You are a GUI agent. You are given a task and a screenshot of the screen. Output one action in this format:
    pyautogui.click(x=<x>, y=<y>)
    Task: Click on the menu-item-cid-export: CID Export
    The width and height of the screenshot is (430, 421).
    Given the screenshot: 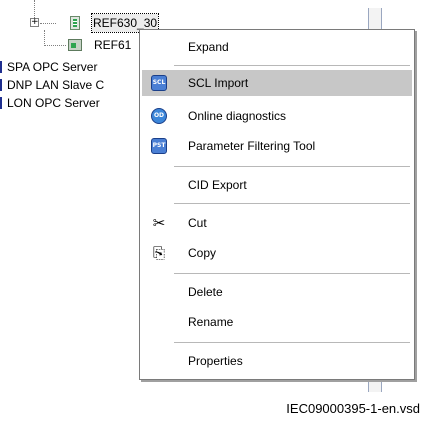 What is the action you would take?
    pyautogui.click(x=277, y=185)
    